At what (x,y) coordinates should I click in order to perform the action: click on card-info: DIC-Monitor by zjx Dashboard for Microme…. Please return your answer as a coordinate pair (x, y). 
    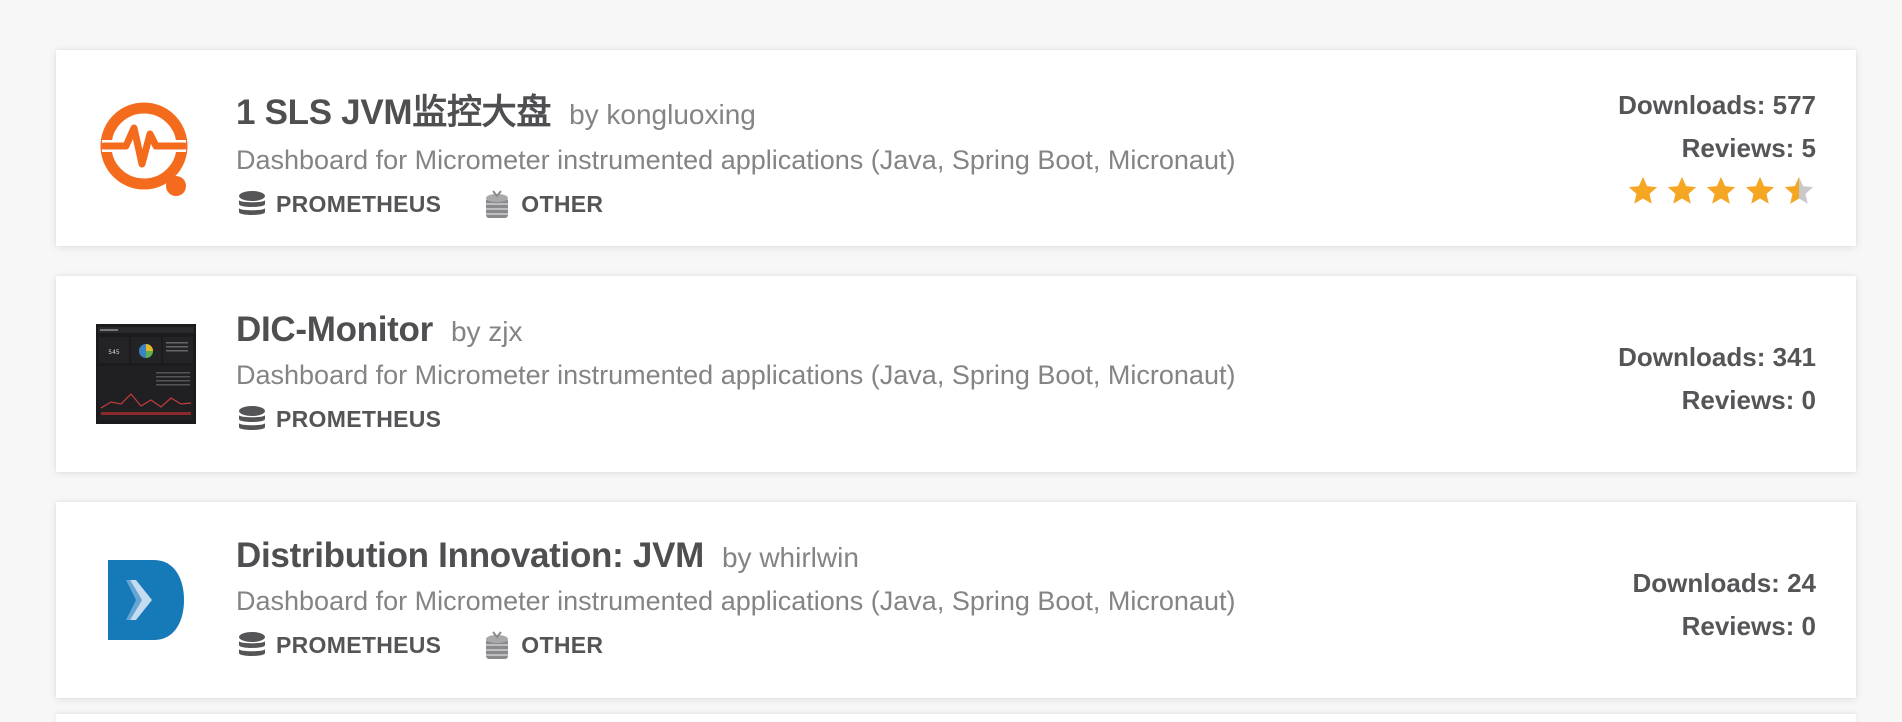
    Looking at the image, I should click on (816, 372).